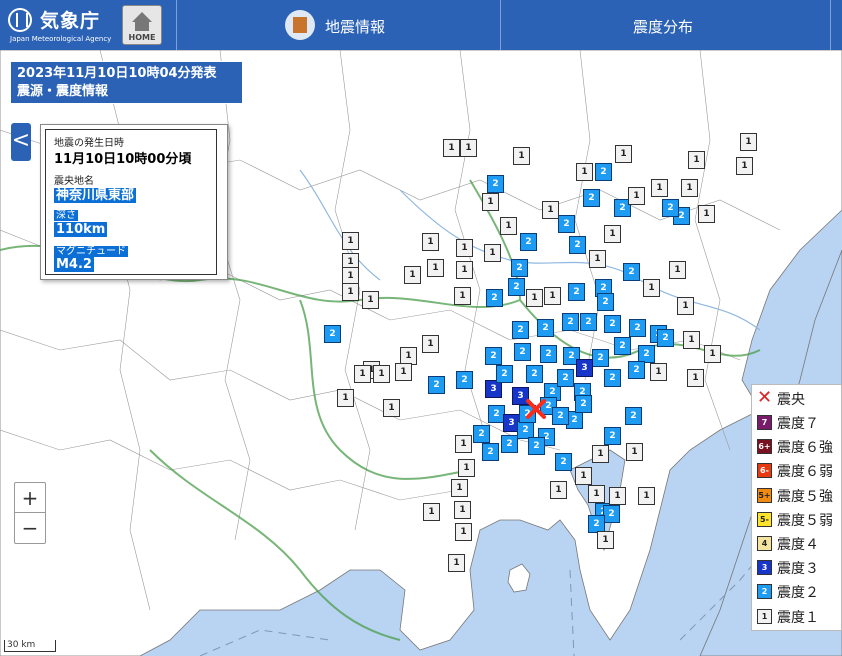 Image resolution: width=842 pixels, height=656 pixels. Describe the element at coordinates (21, 142) in the screenshot. I see `collapse-panel-button: <` at that location.